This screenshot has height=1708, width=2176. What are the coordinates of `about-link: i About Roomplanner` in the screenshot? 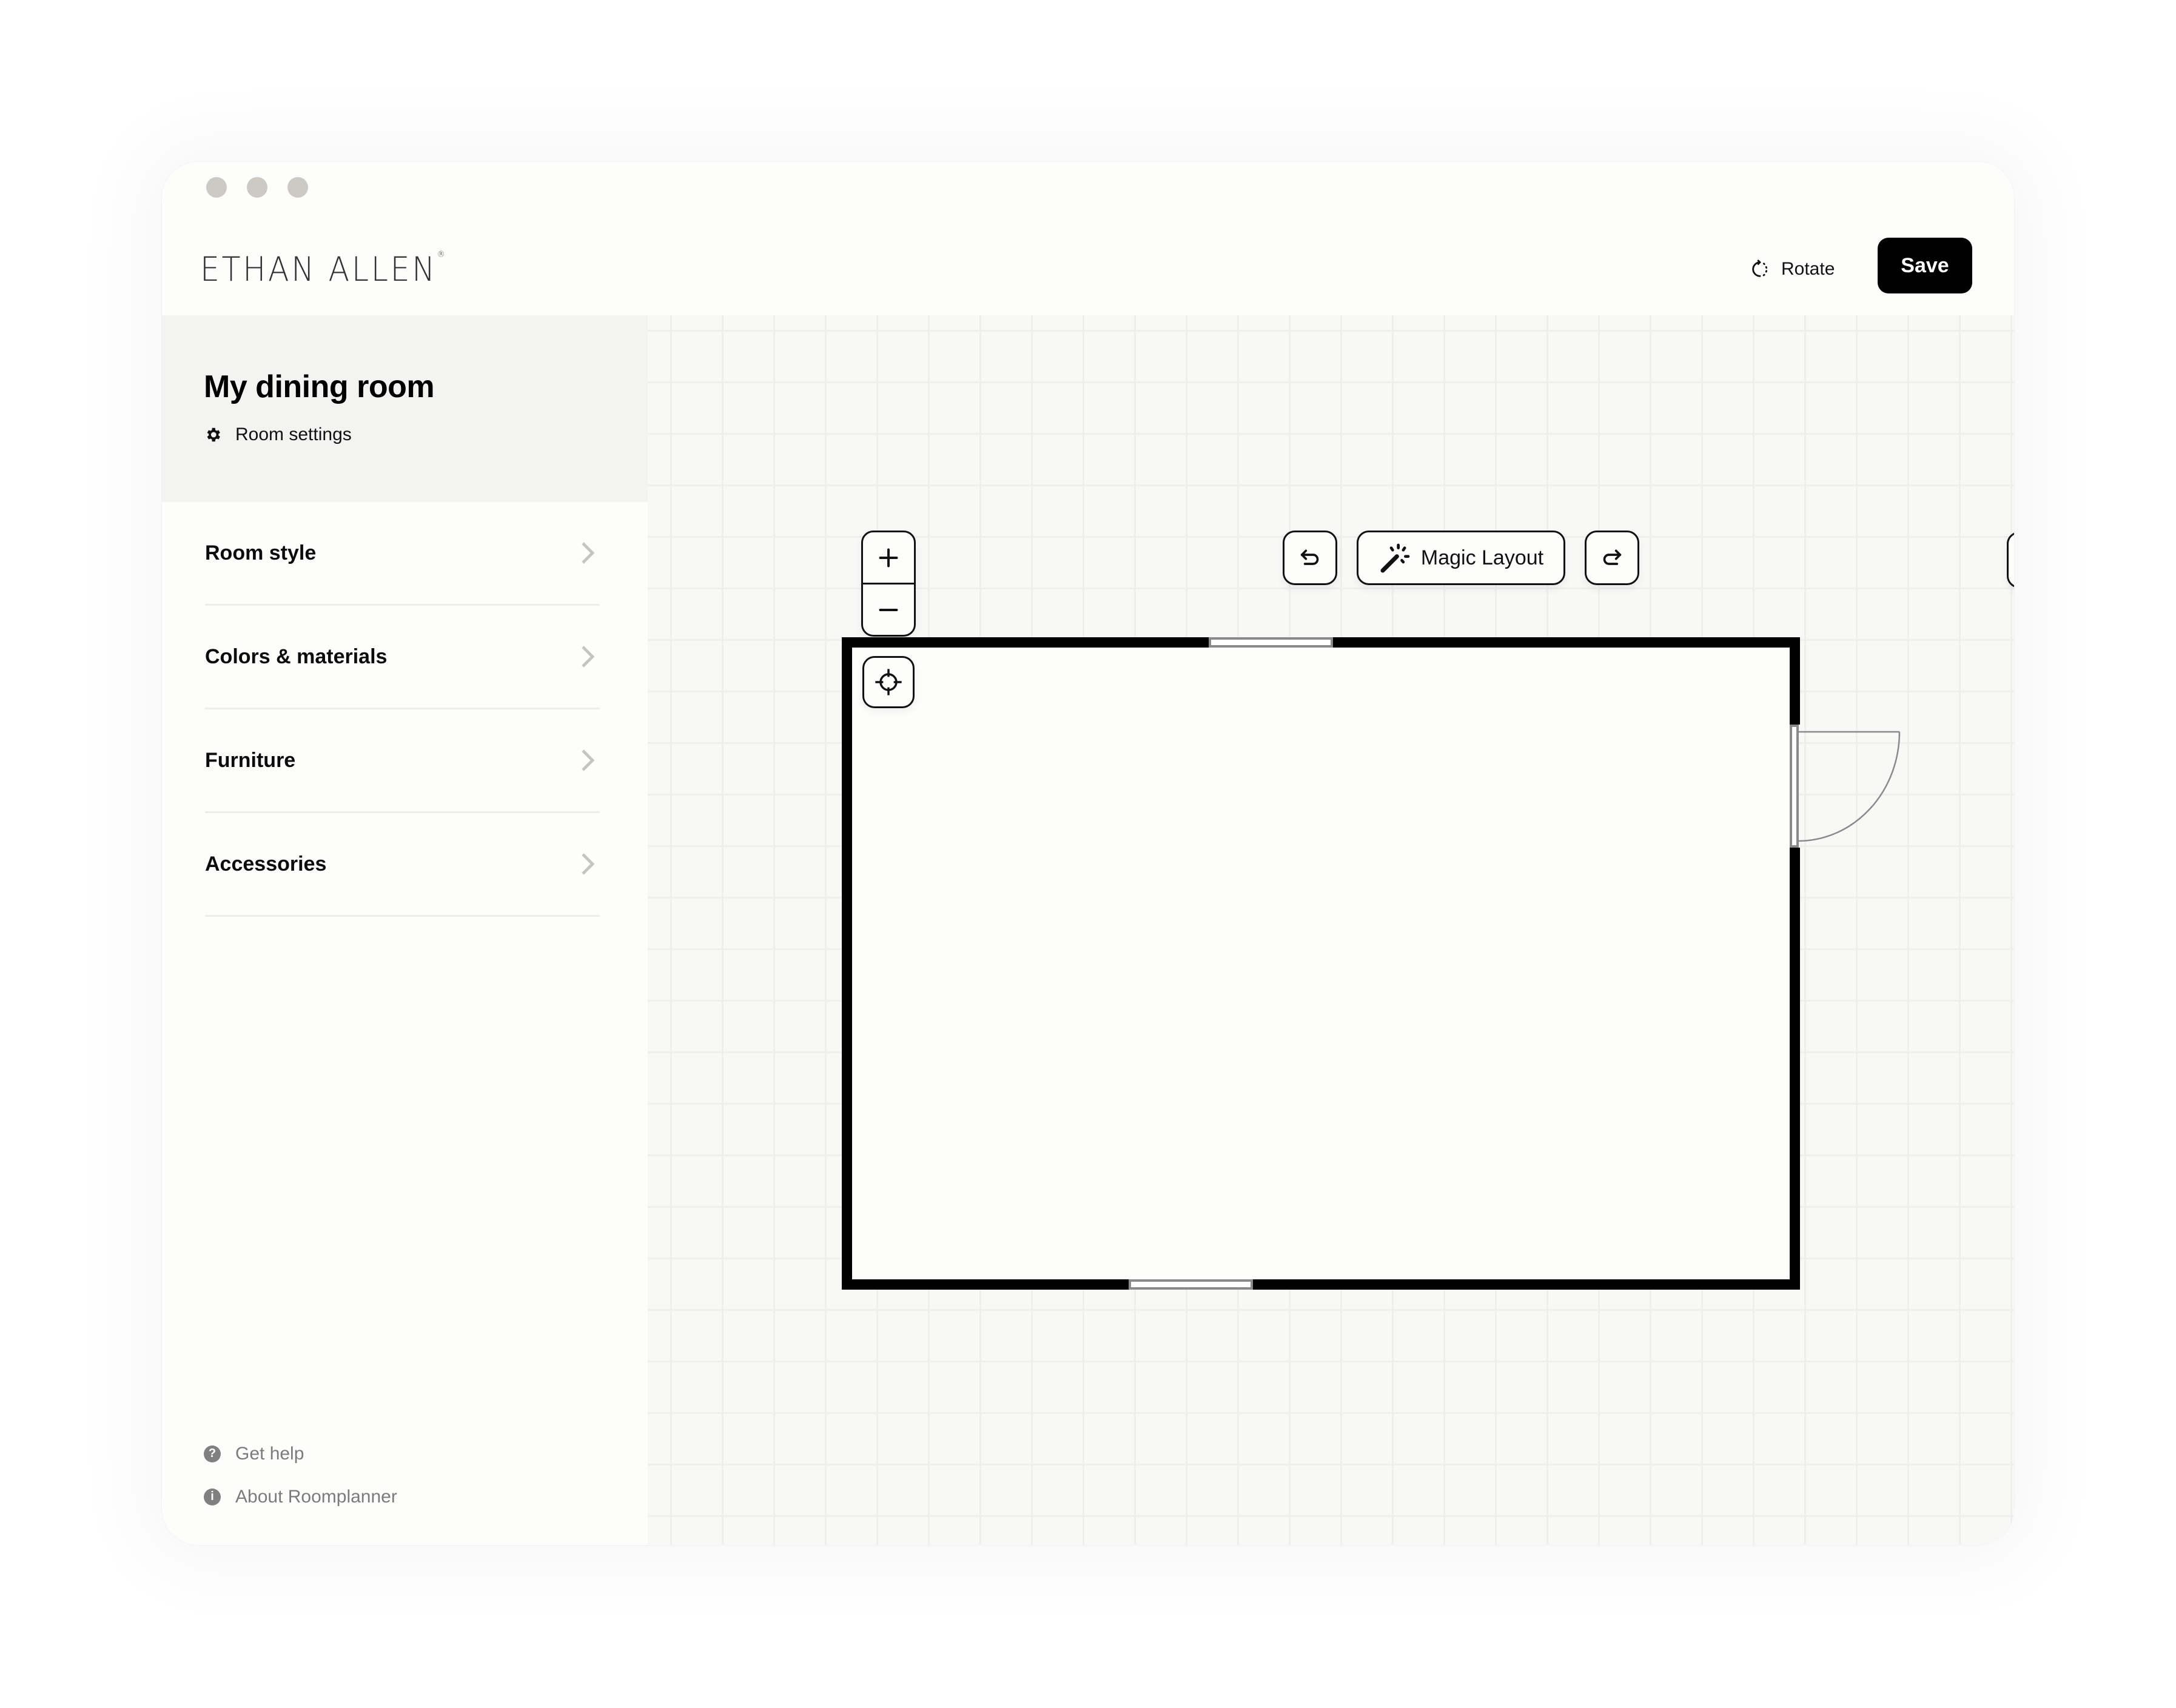 It's located at (300, 1497).